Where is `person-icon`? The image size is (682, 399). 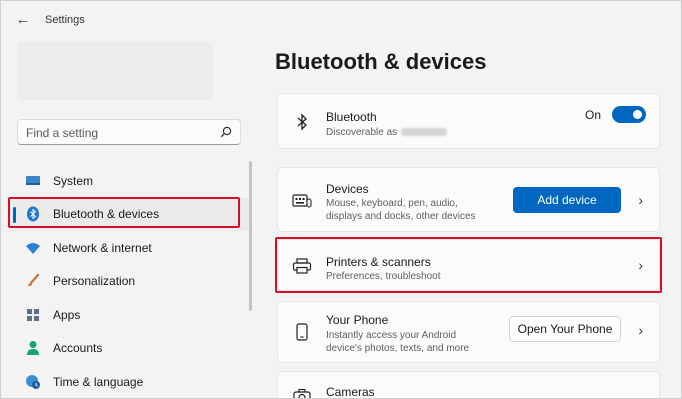
person-icon is located at coordinates (33, 348).